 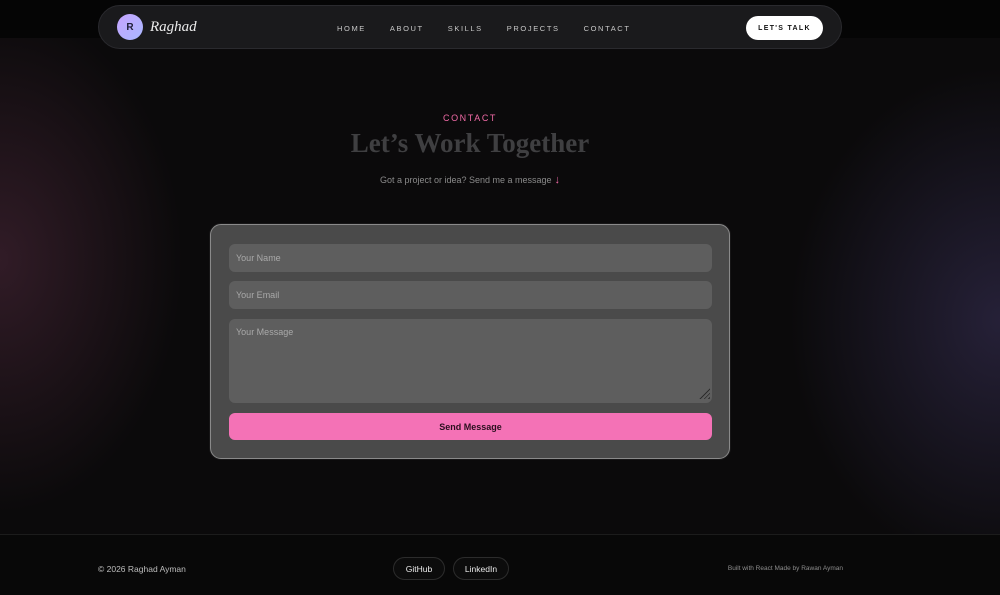 What do you see at coordinates (470, 426) in the screenshot?
I see `send-message-button: Send Message` at bounding box center [470, 426].